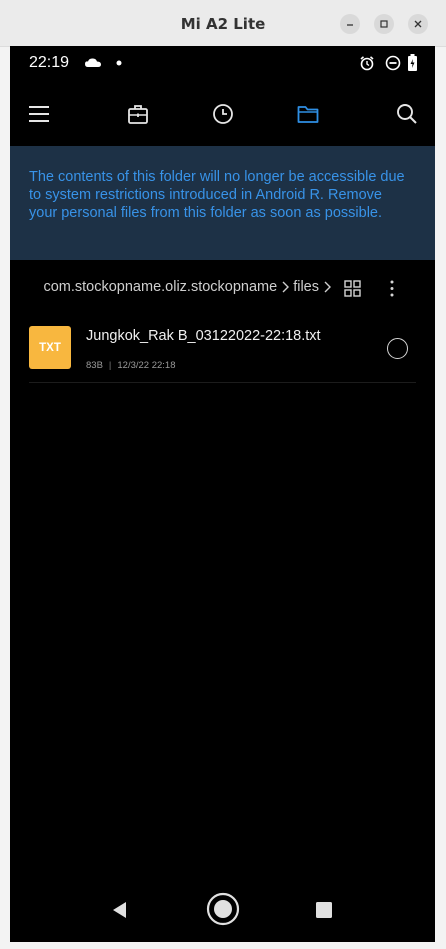 The height and width of the screenshot is (949, 446). I want to click on status-time: 22:19, so click(49, 62).